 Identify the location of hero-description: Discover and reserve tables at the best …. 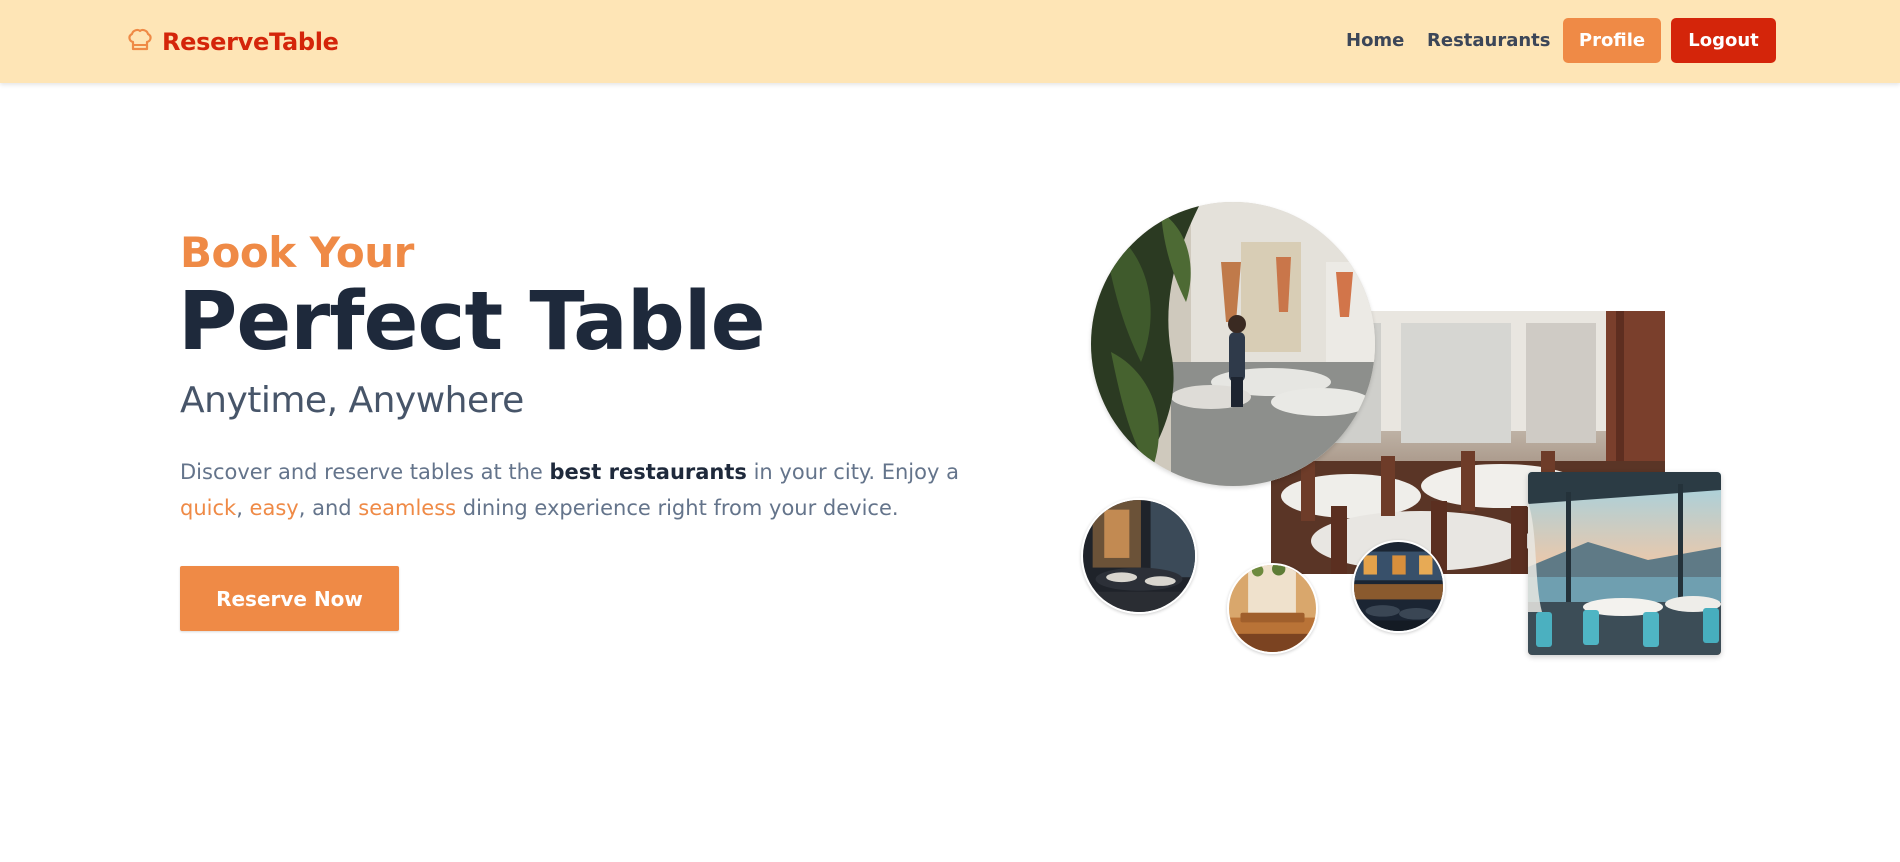
(575, 490).